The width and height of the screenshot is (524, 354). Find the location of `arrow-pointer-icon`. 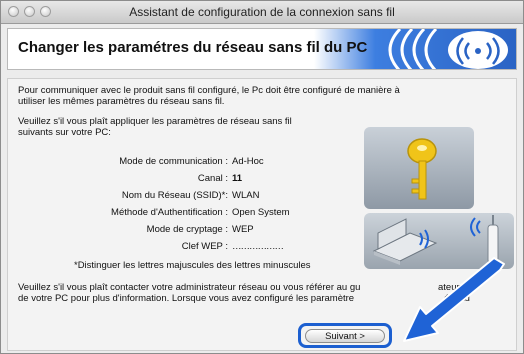

arrow-pointer-icon is located at coordinates (454, 299).